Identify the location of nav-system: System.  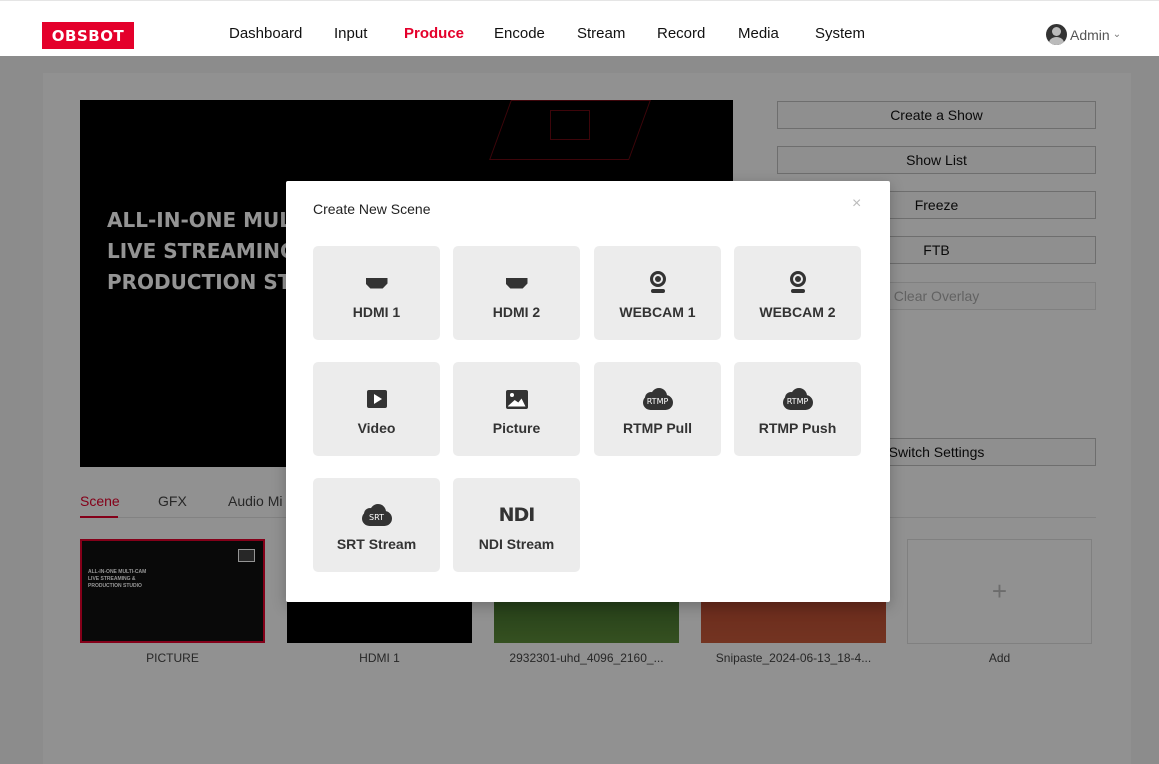
(840, 33).